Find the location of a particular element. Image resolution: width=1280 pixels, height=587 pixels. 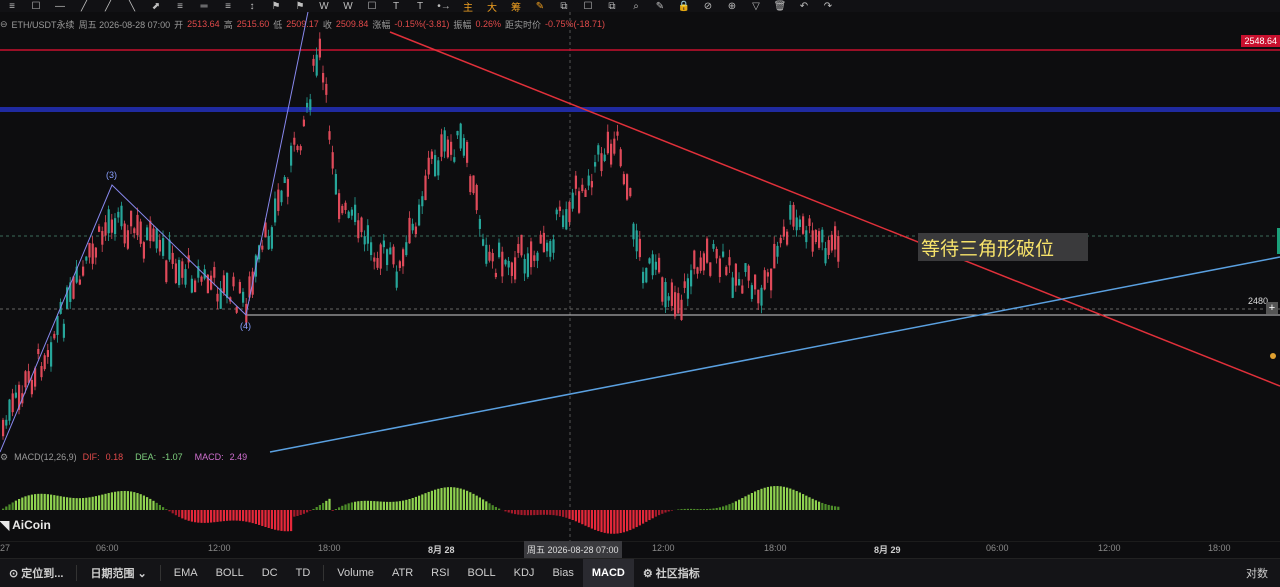

toolbar-tool-20: 大 is located at coordinates (492, 6).